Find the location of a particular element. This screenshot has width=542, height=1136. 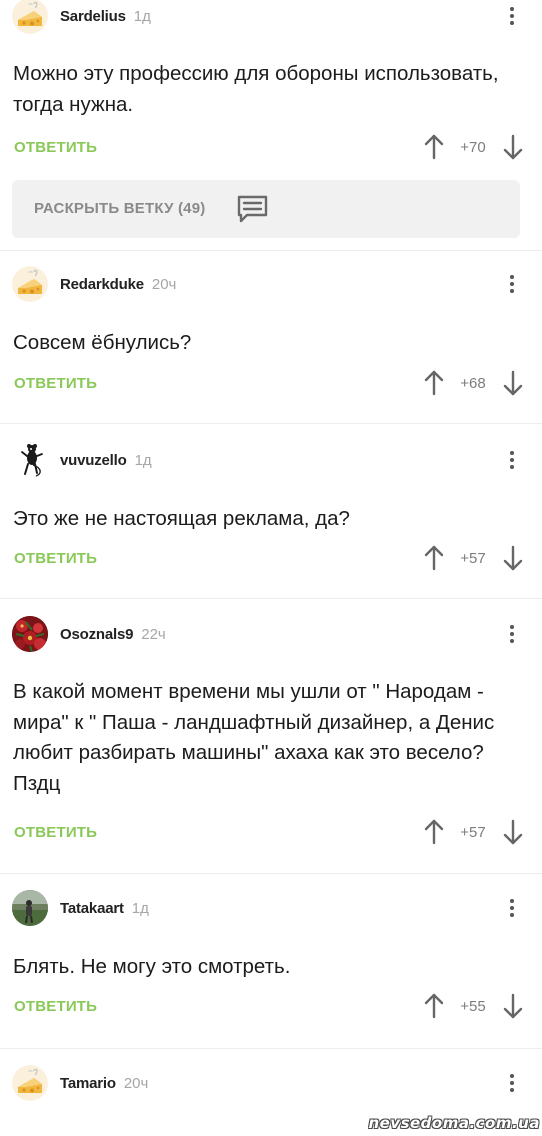

red-flowers-avatar is located at coordinates (30, 634).